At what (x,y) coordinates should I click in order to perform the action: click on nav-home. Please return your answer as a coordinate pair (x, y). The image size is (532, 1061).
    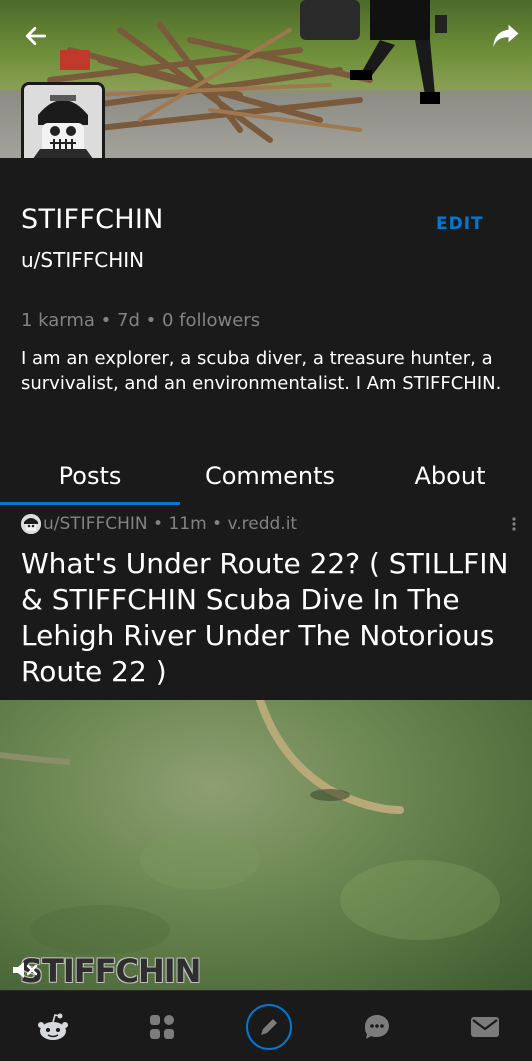
    Looking at the image, I should click on (53, 1027).